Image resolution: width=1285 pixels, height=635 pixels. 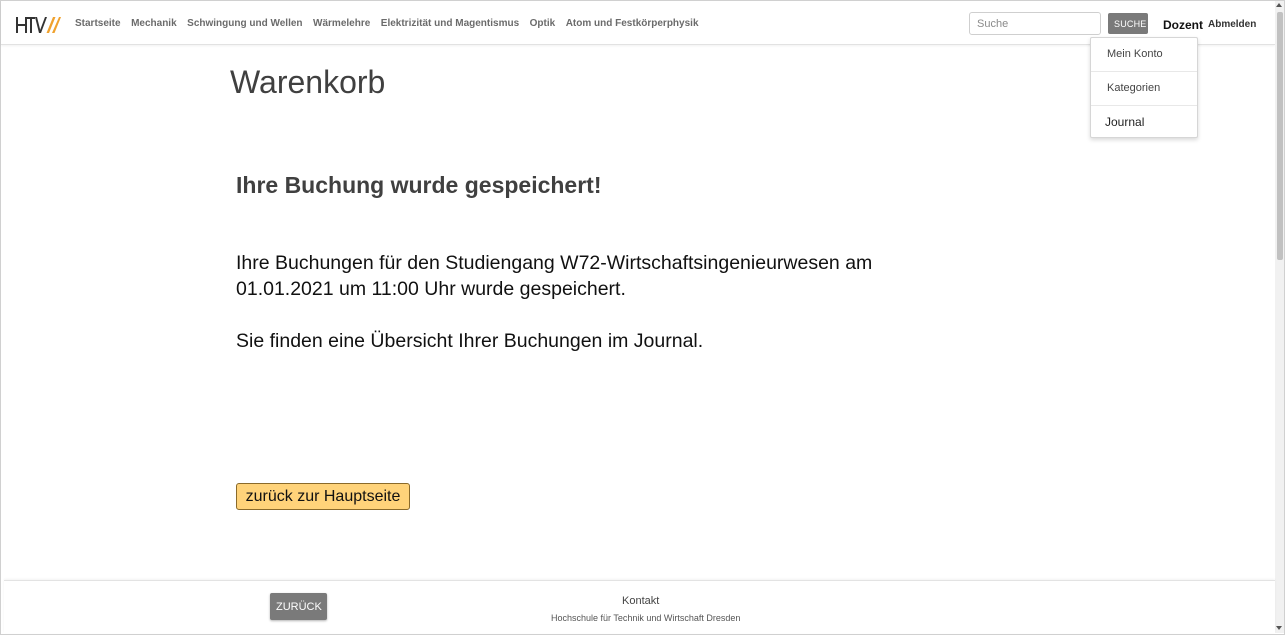 I want to click on menu-item-mein-konto: Mein Konto, so click(x=1144, y=55).